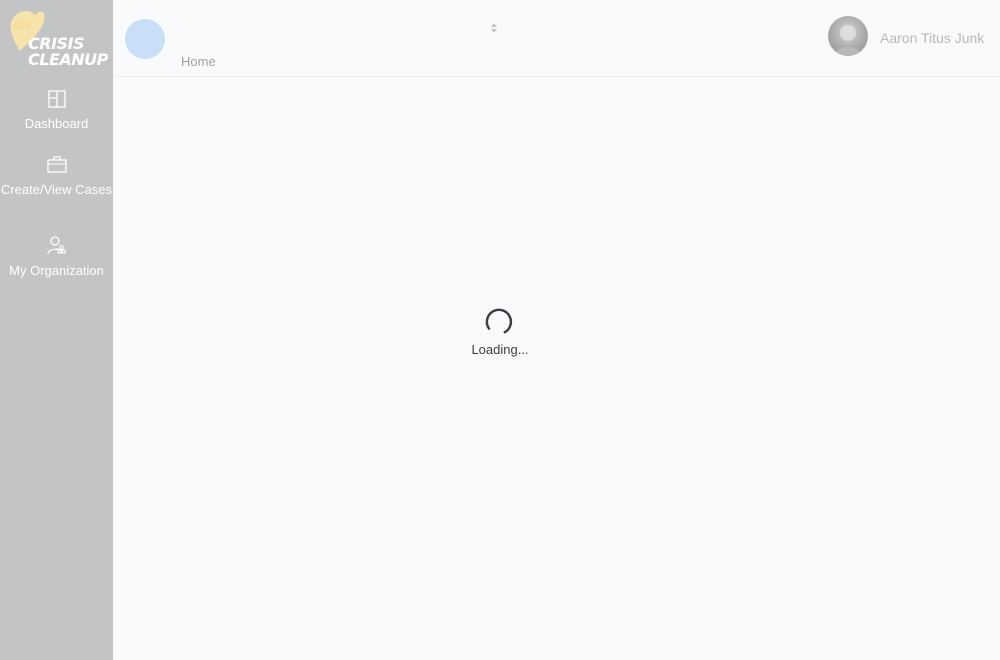 The height and width of the screenshot is (660, 1000). What do you see at coordinates (56, 123) in the screenshot?
I see `sidebar-item-label: Dashboard` at bounding box center [56, 123].